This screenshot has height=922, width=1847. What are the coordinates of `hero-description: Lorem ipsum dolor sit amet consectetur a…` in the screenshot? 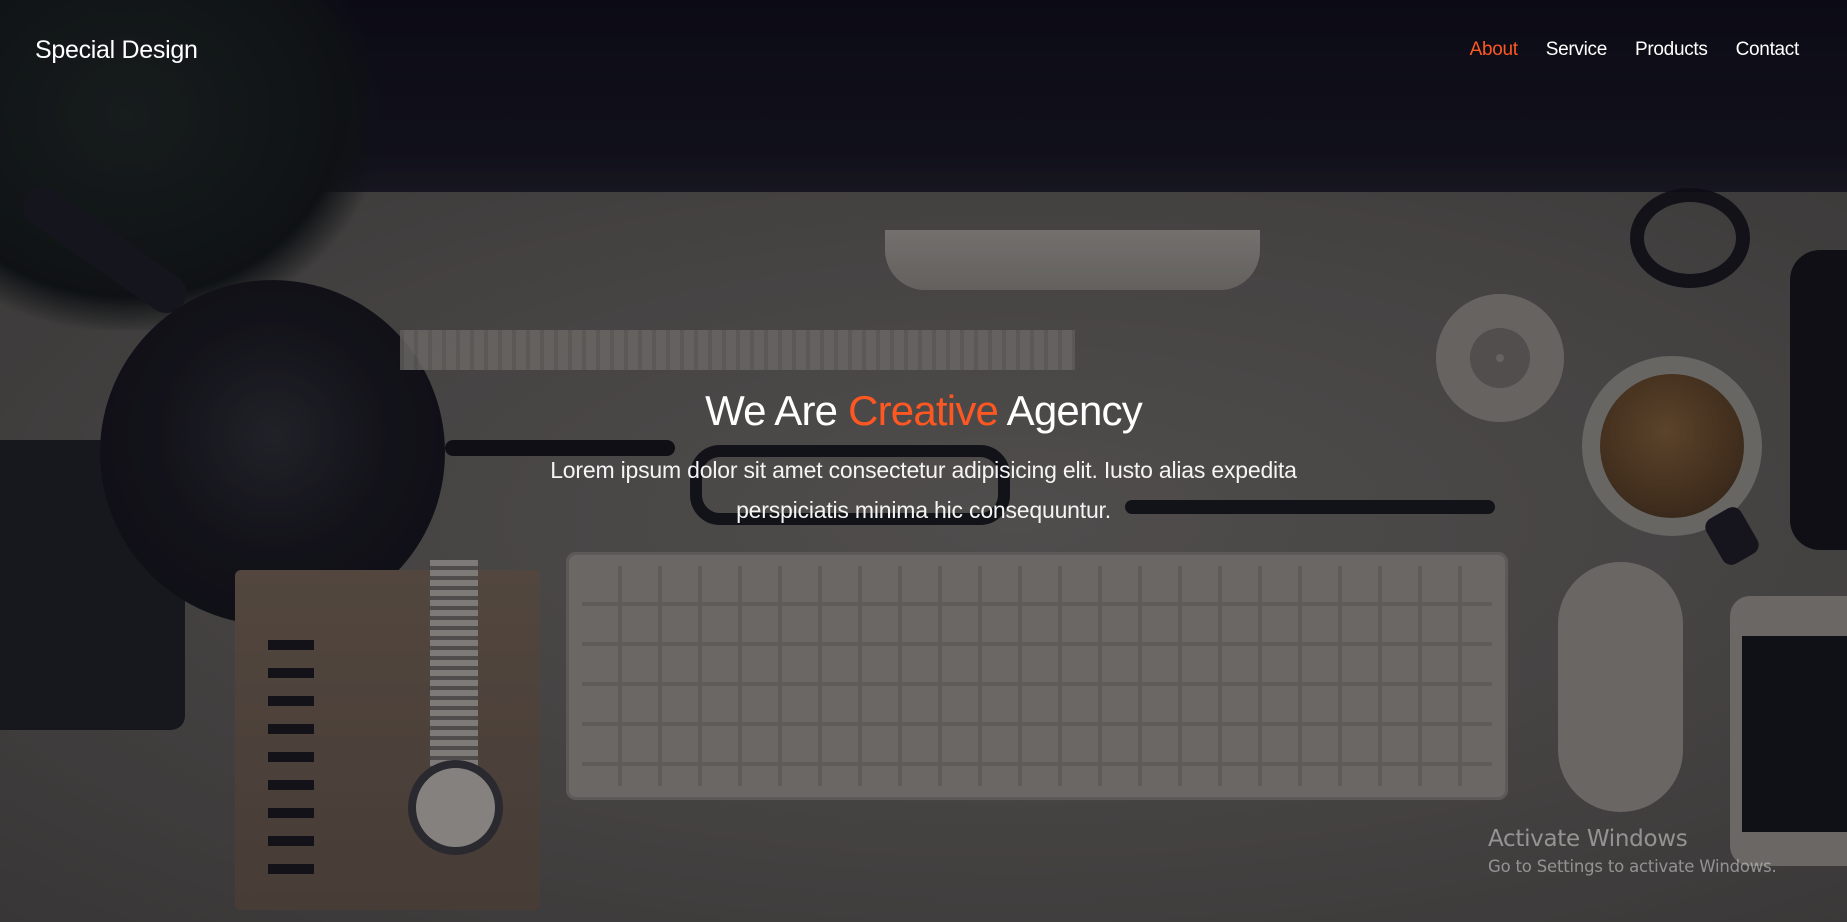 It's located at (923, 490).